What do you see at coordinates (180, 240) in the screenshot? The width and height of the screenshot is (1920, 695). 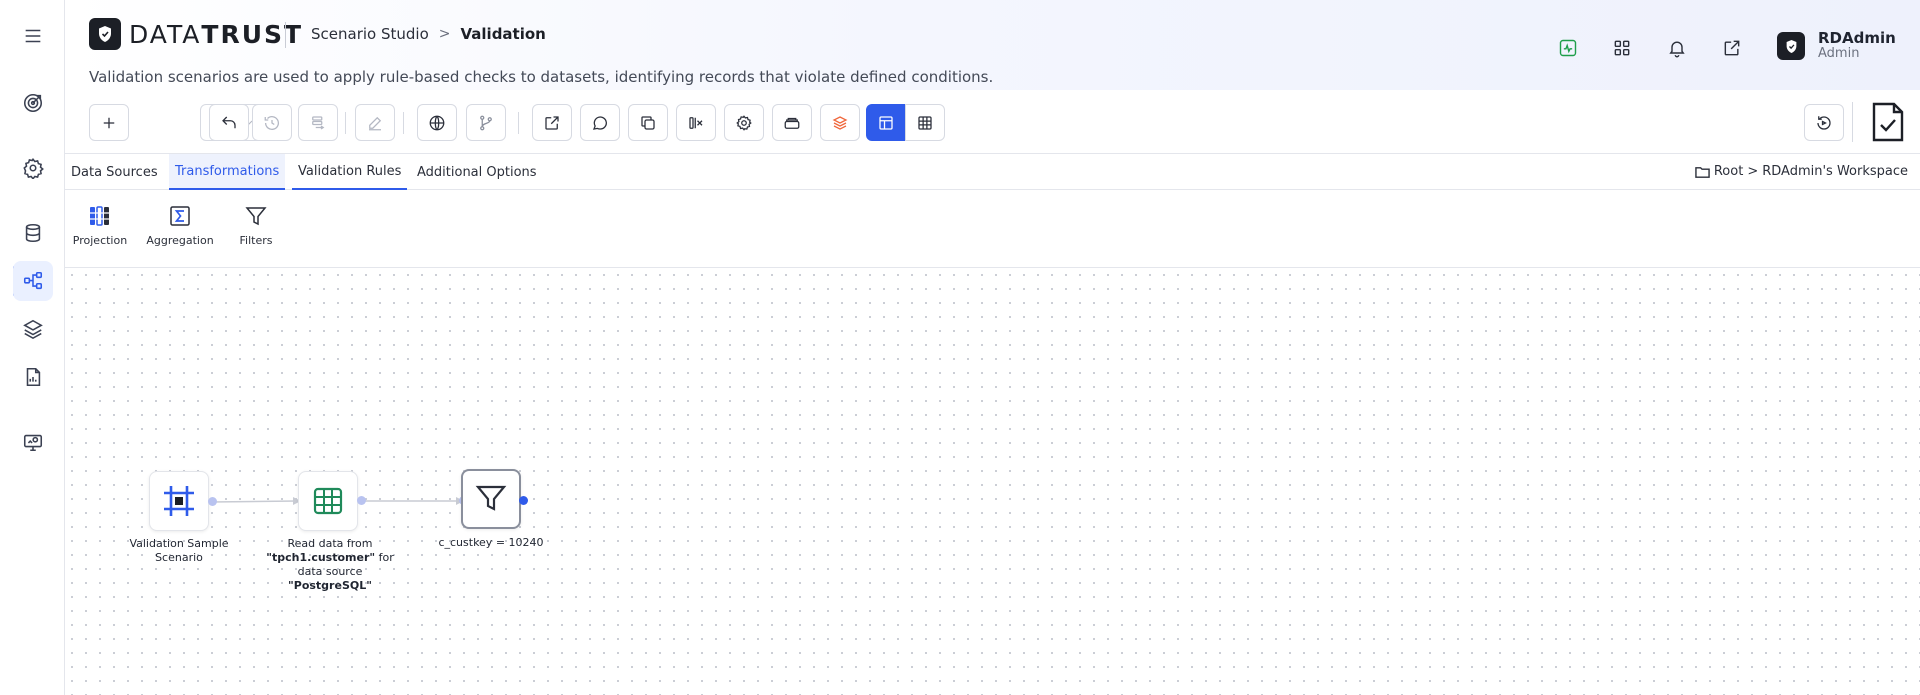 I see `palette-label: Aggregation` at bounding box center [180, 240].